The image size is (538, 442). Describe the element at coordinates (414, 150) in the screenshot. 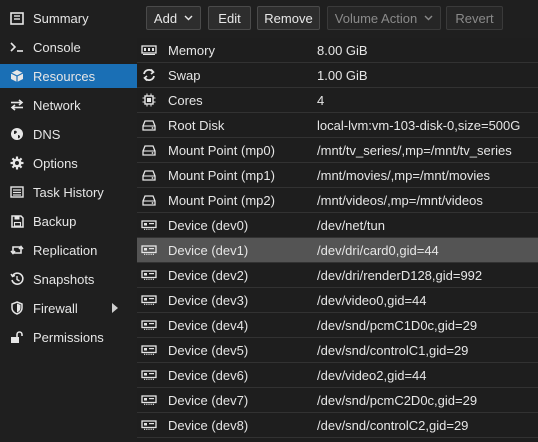

I see `row-value: /mnt/tv_series/,mp=/mnt/tv_series` at that location.